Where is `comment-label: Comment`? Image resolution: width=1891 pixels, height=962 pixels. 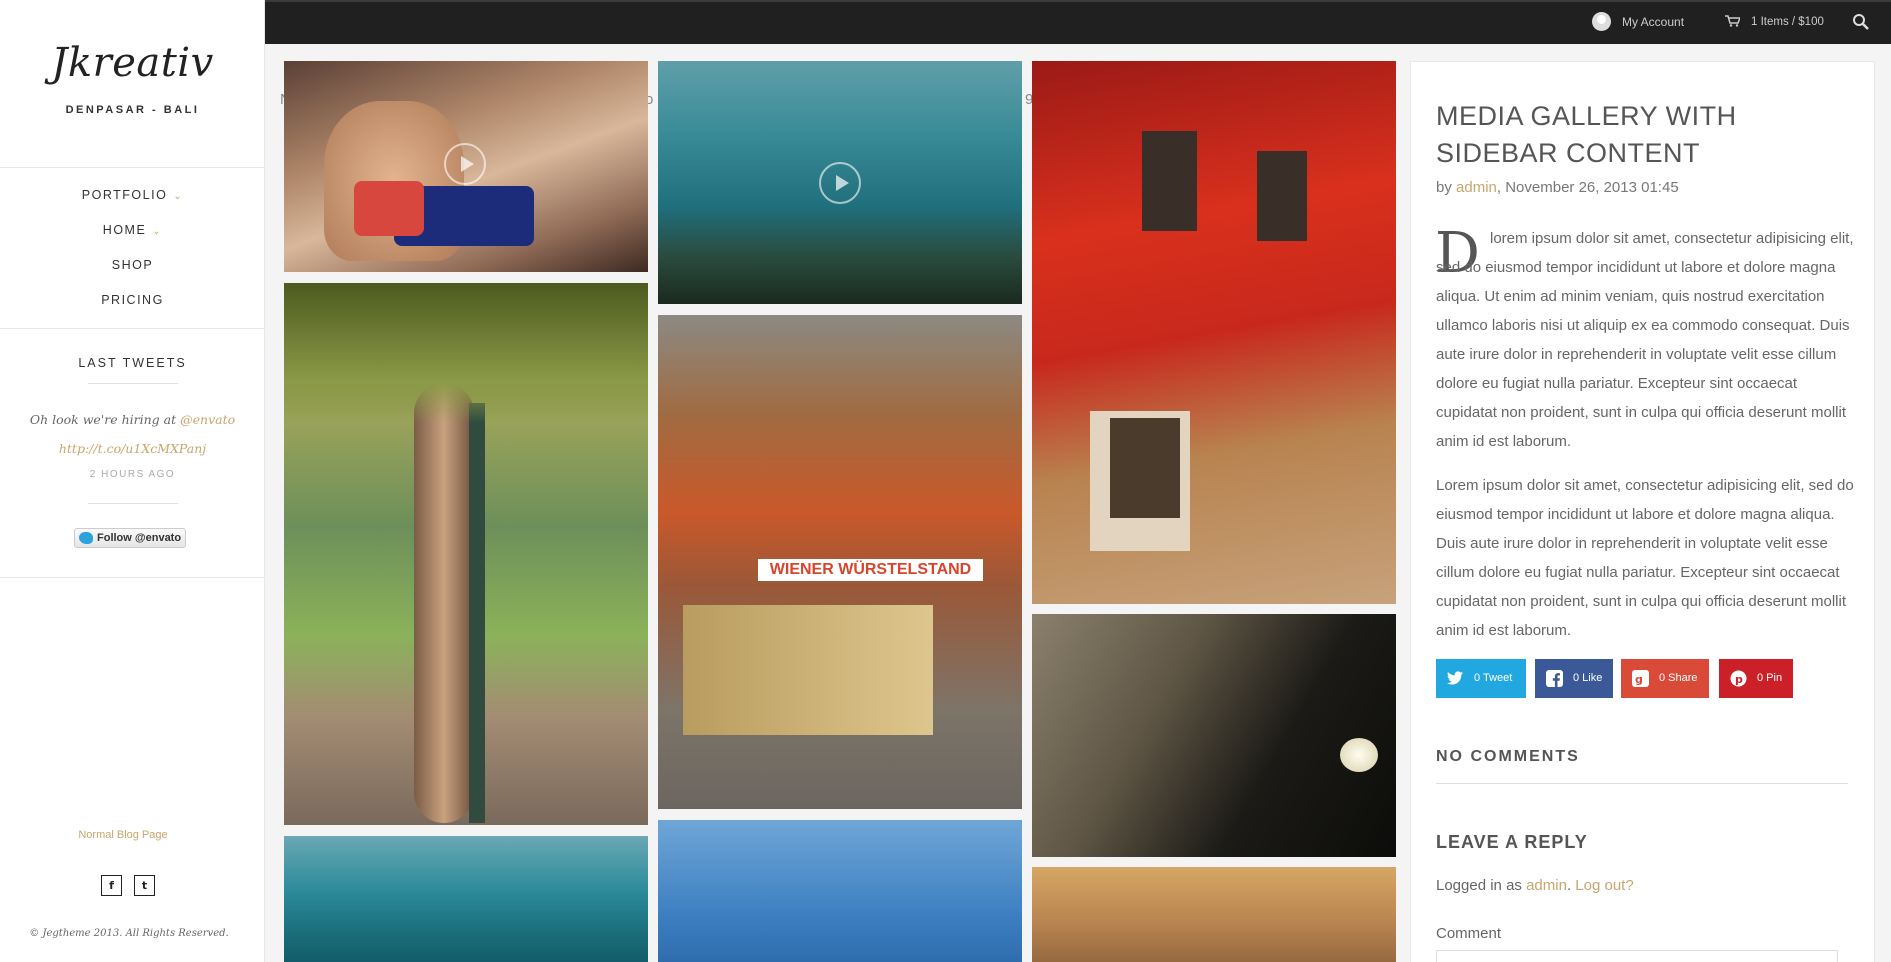
comment-label: Comment is located at coordinates (1469, 933).